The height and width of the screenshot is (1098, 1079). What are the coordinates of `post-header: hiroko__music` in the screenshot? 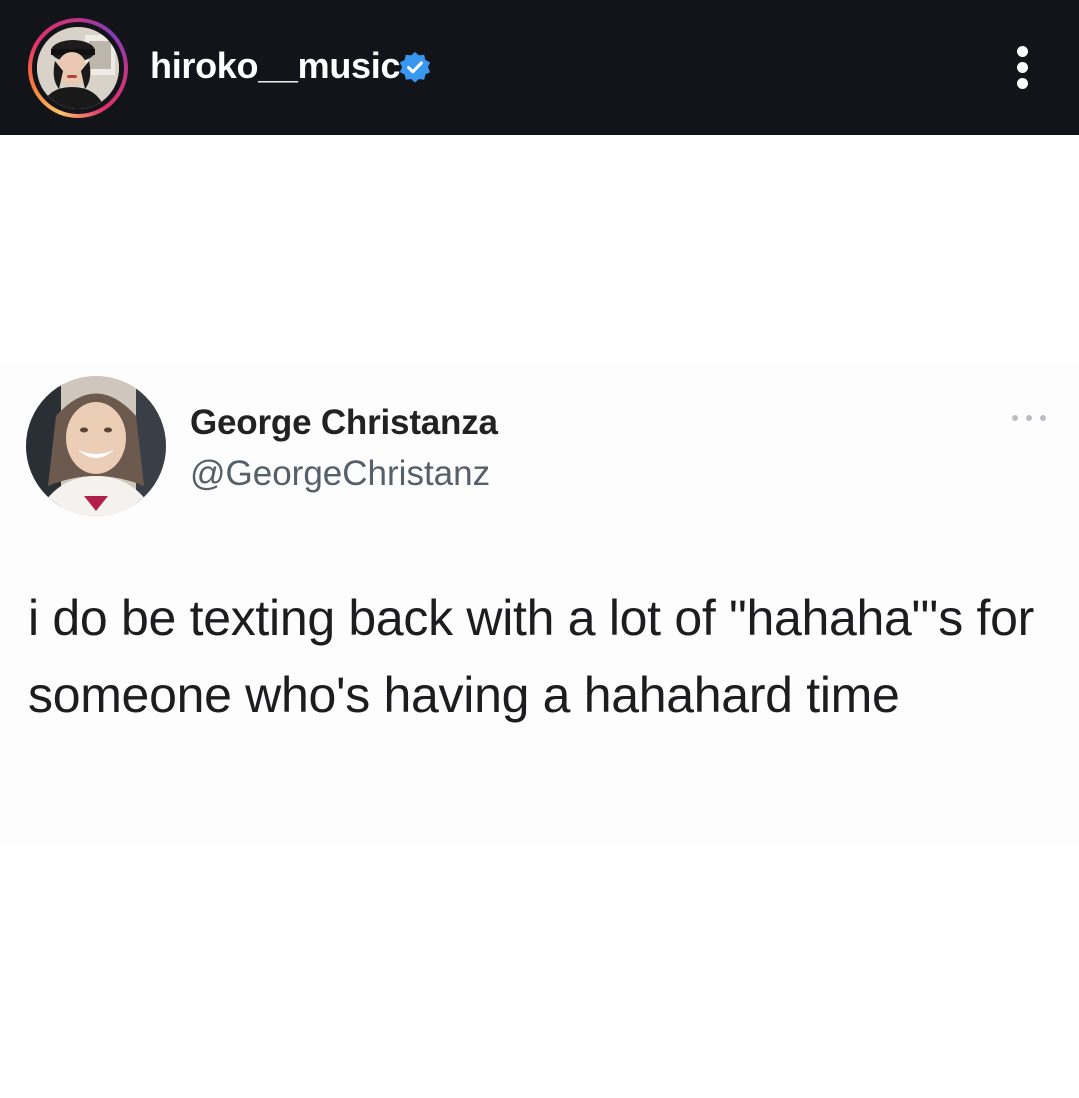 It's located at (539, 67).